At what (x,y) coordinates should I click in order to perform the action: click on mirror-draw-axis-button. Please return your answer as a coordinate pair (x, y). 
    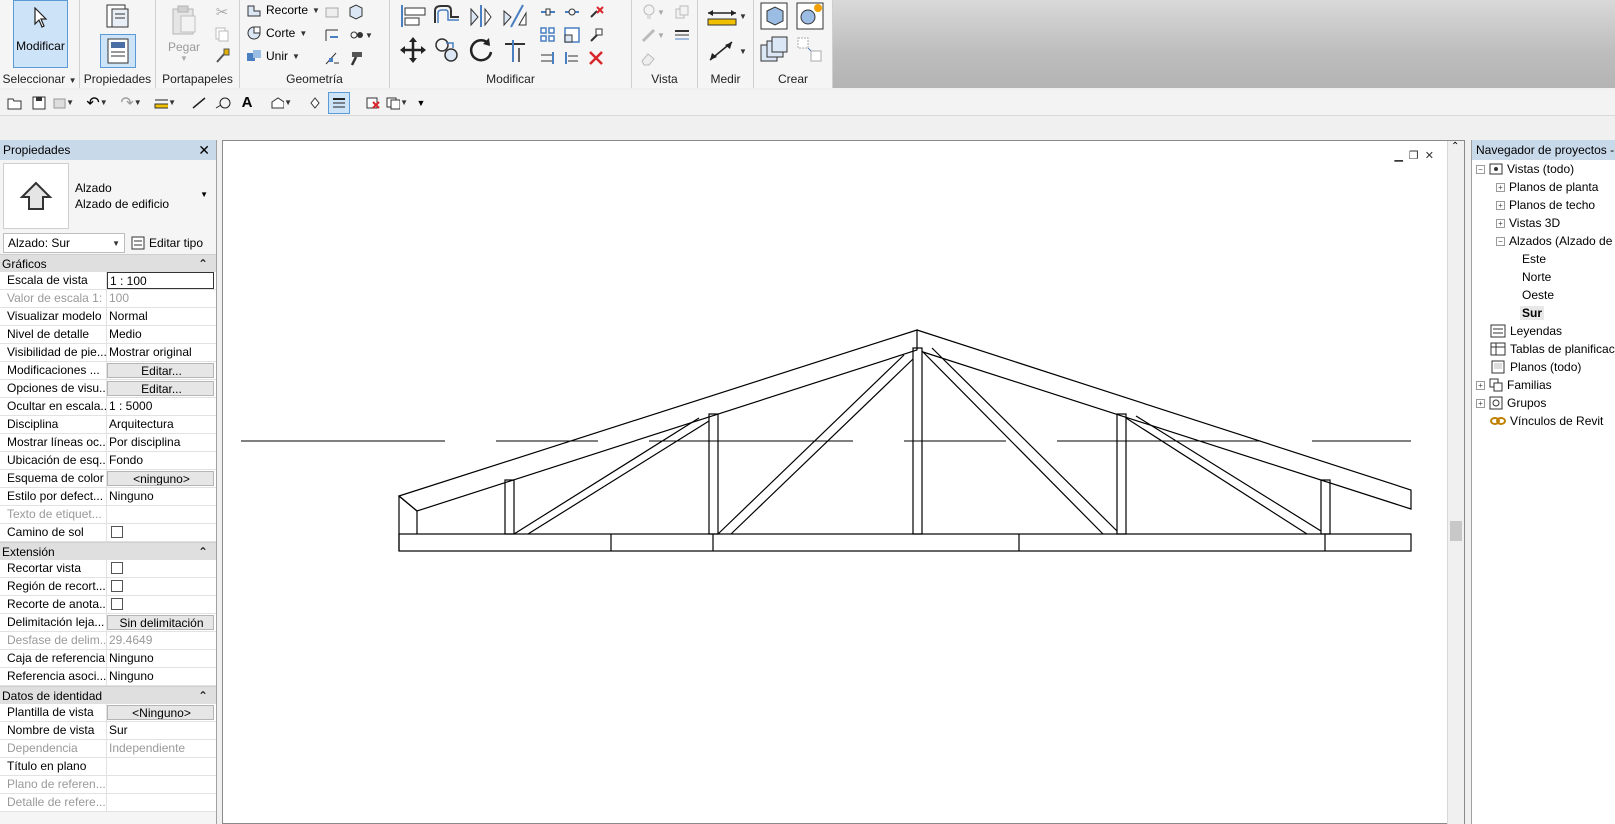
    Looking at the image, I should click on (515, 16).